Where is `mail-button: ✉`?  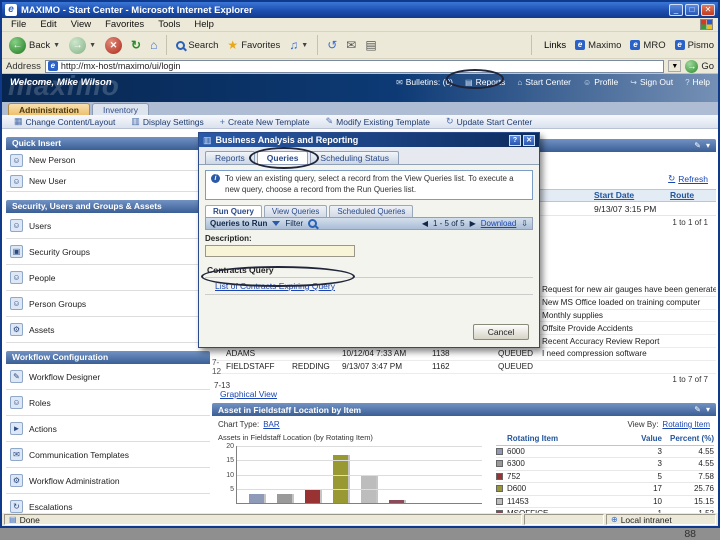
mail-button: ✉ is located at coordinates (351, 45).